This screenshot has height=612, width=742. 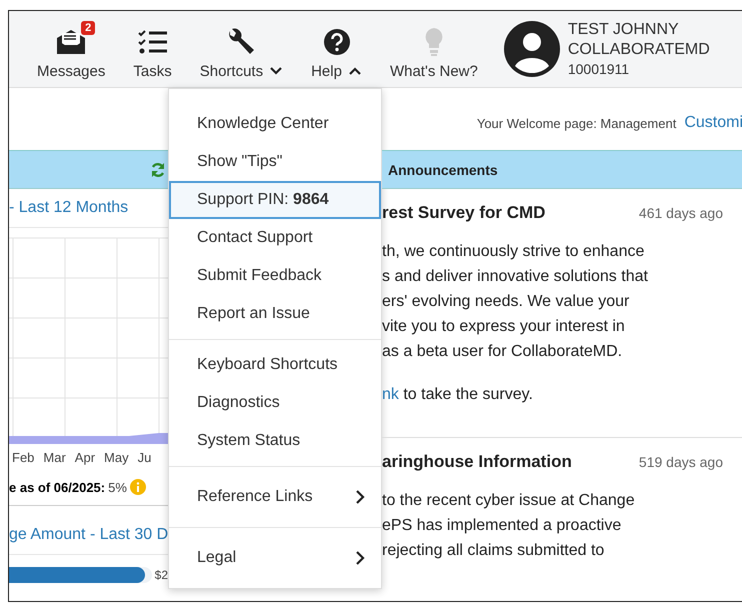 I want to click on organization-name: COLLABORATEMD, so click(x=639, y=50).